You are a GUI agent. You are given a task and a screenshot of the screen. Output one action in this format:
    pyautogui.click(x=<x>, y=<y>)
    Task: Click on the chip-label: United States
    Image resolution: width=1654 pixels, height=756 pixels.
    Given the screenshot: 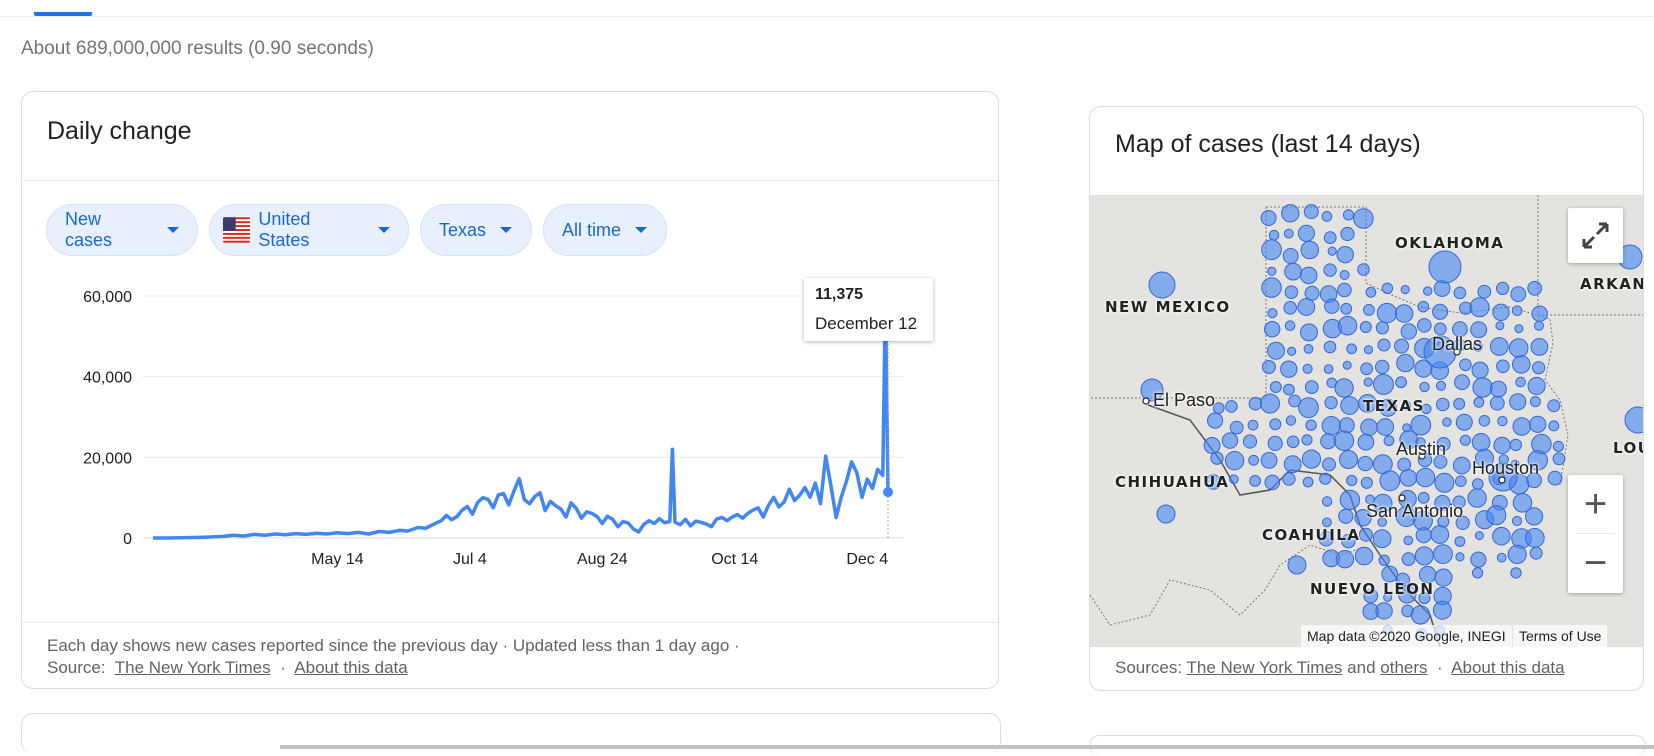 What is the action you would take?
    pyautogui.click(x=284, y=229)
    